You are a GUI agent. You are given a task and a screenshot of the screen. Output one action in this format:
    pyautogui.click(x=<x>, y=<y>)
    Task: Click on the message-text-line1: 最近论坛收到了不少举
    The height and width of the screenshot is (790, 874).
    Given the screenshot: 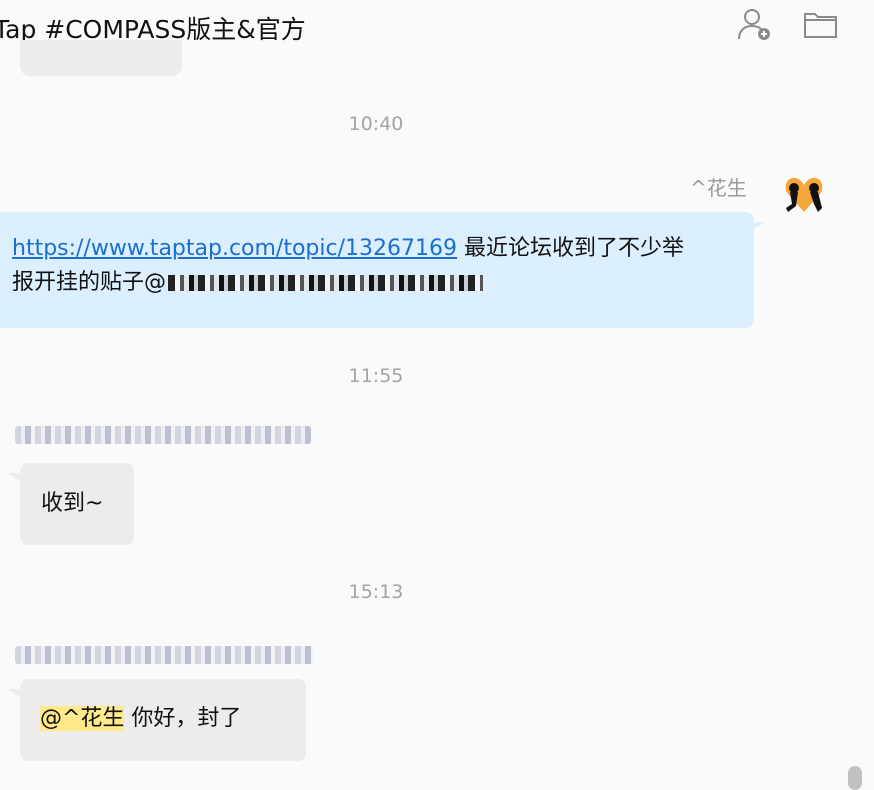 What is the action you would take?
    pyautogui.click(x=570, y=248)
    